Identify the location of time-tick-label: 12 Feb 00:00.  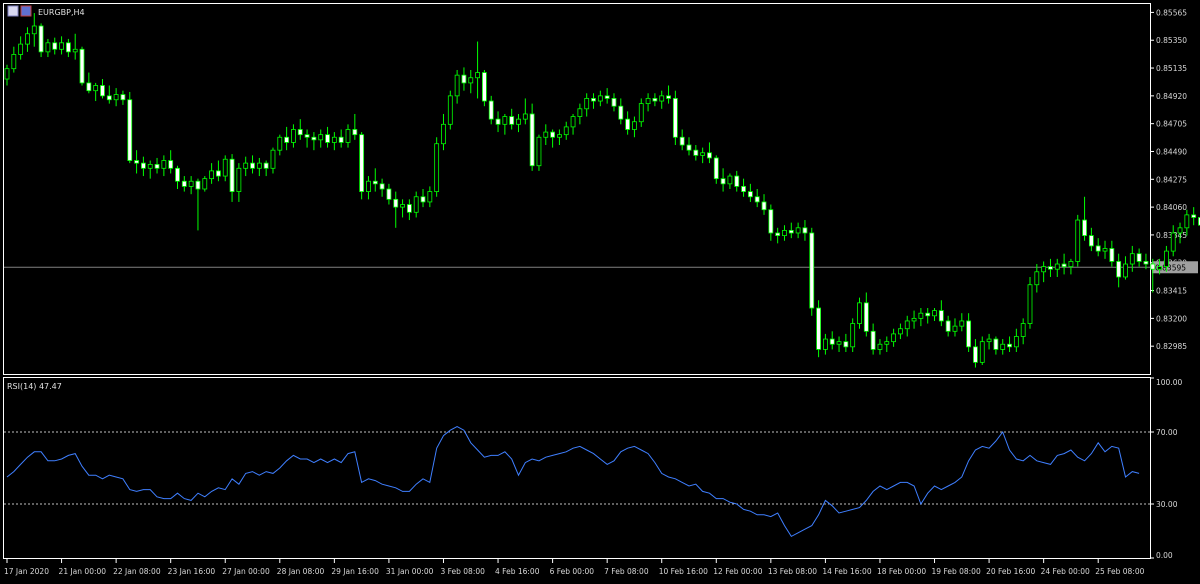
(737, 571).